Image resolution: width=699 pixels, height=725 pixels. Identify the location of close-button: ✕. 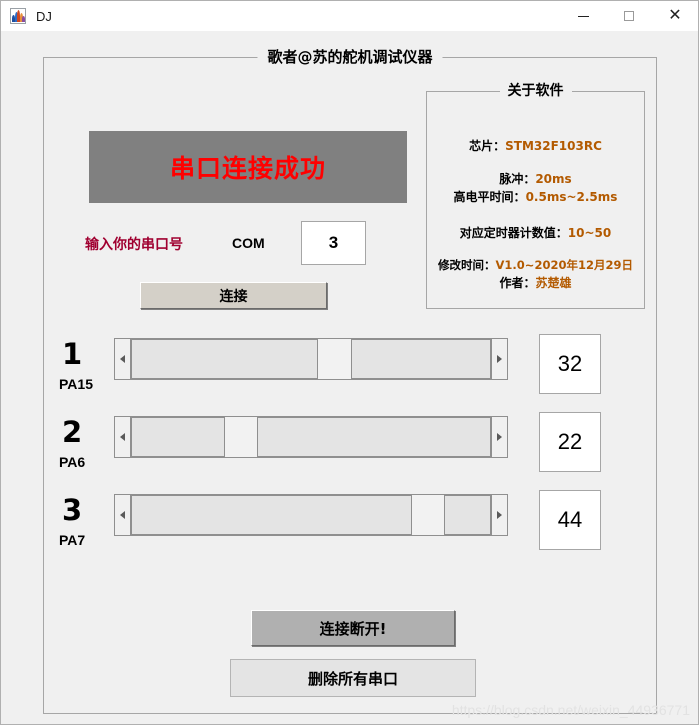
(675, 16).